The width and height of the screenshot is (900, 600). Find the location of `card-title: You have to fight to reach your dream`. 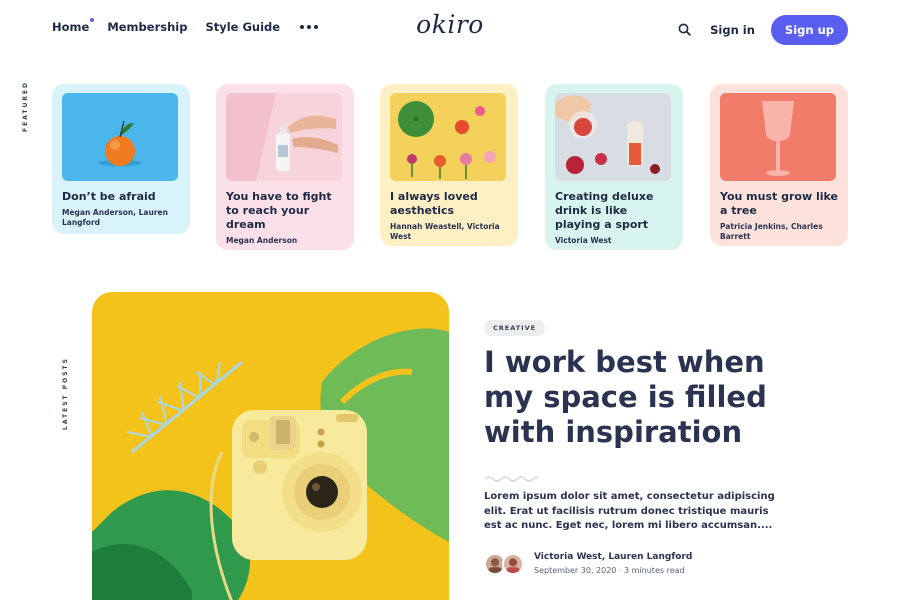

card-title: You have to fight to reach your dream is located at coordinates (279, 210).